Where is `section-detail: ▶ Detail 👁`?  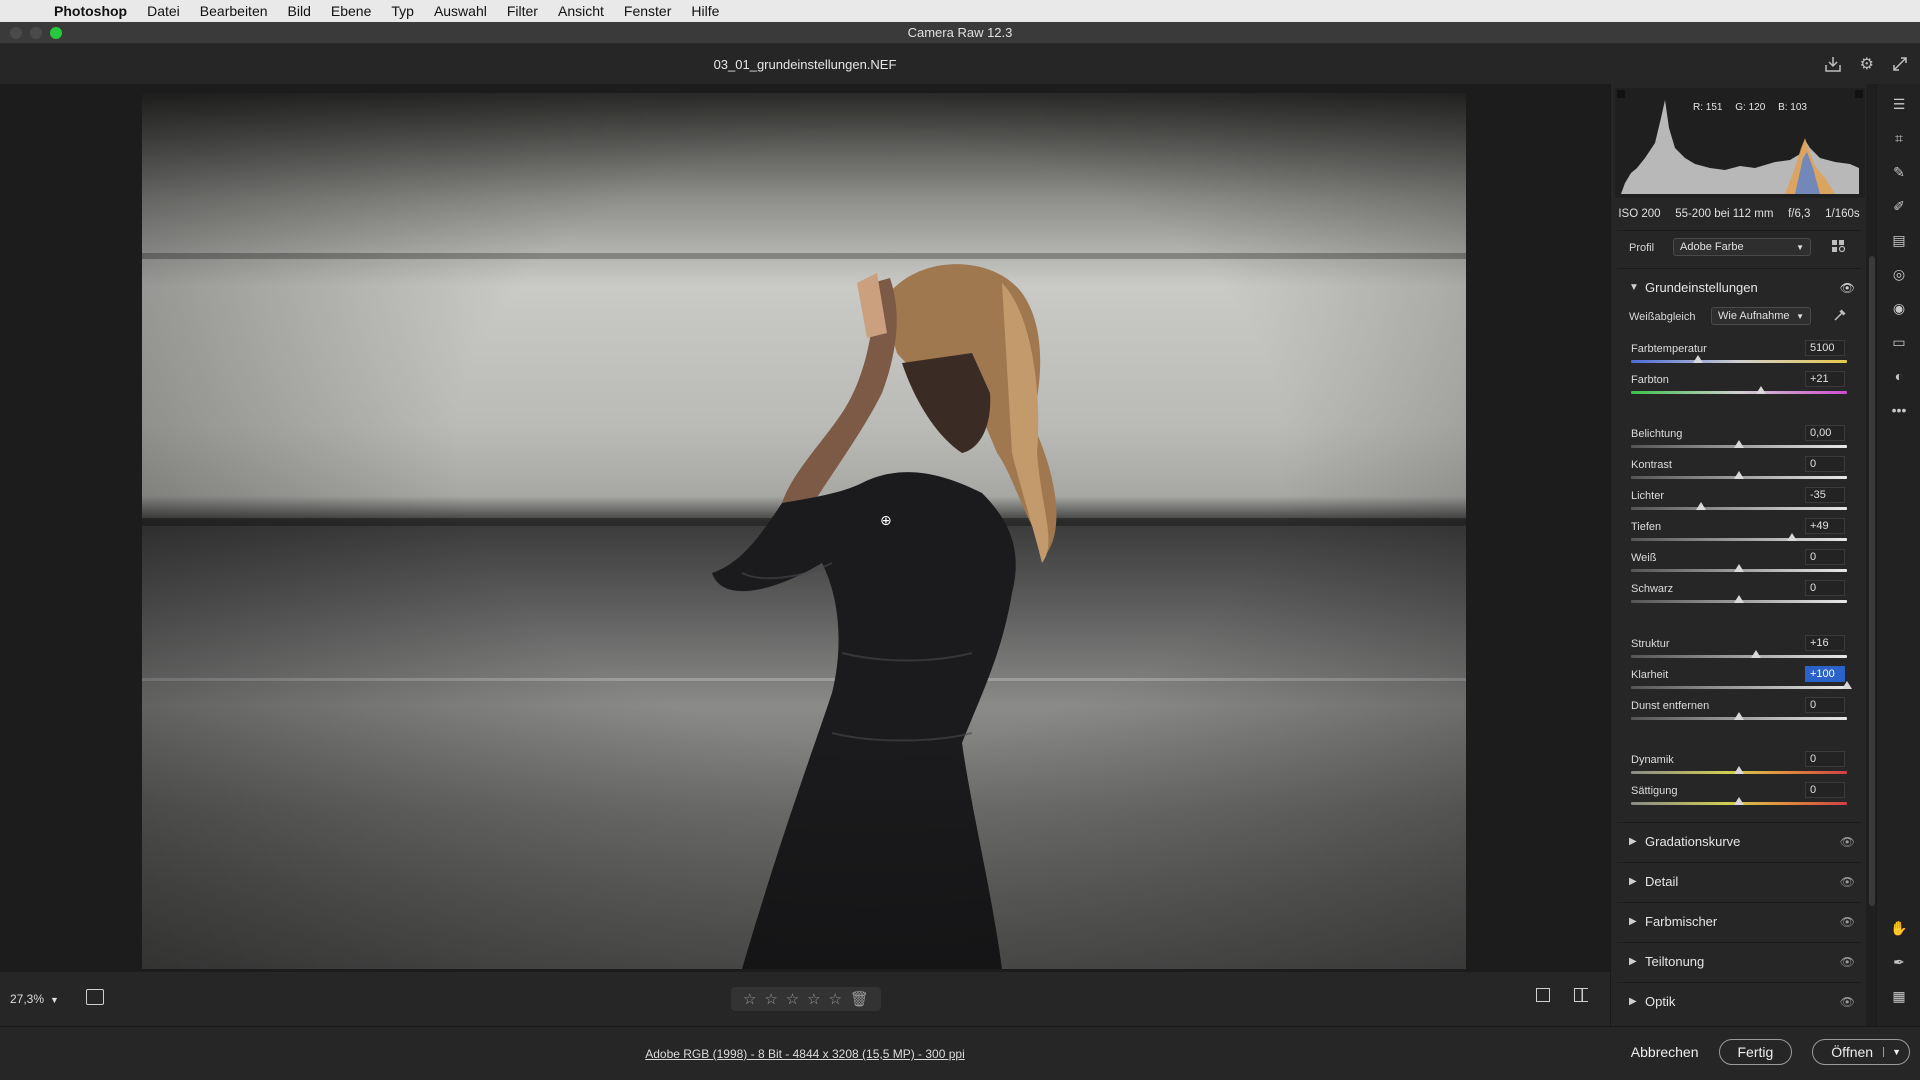 section-detail: ▶ Detail 👁 is located at coordinates (1742, 881).